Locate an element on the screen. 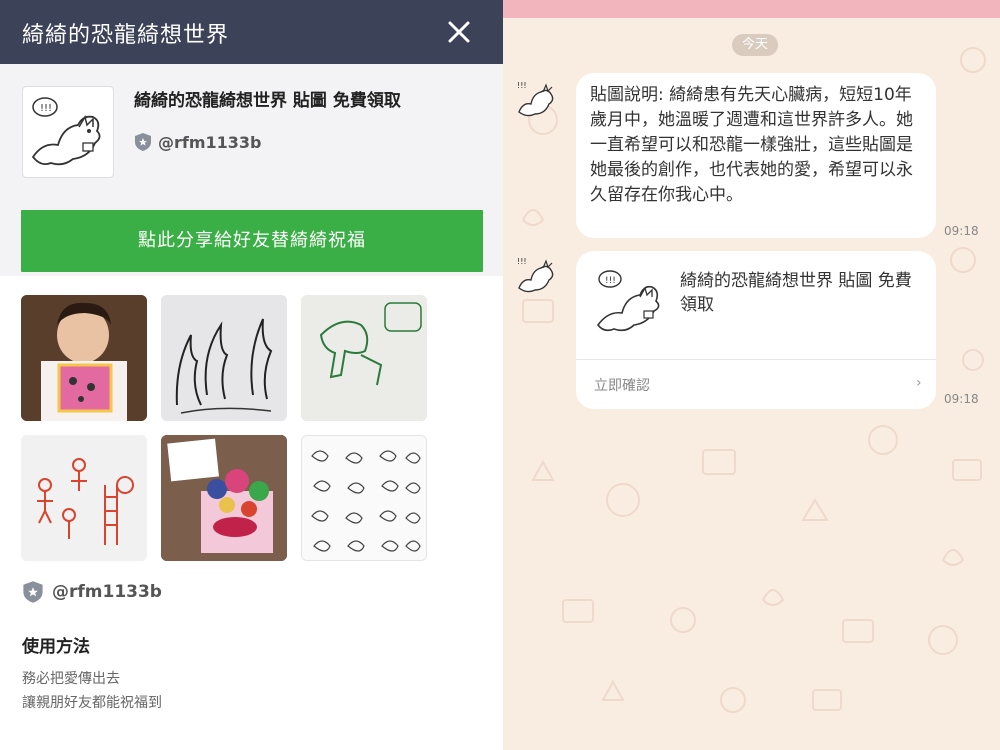  photo-sticker-sheet is located at coordinates (364, 498).